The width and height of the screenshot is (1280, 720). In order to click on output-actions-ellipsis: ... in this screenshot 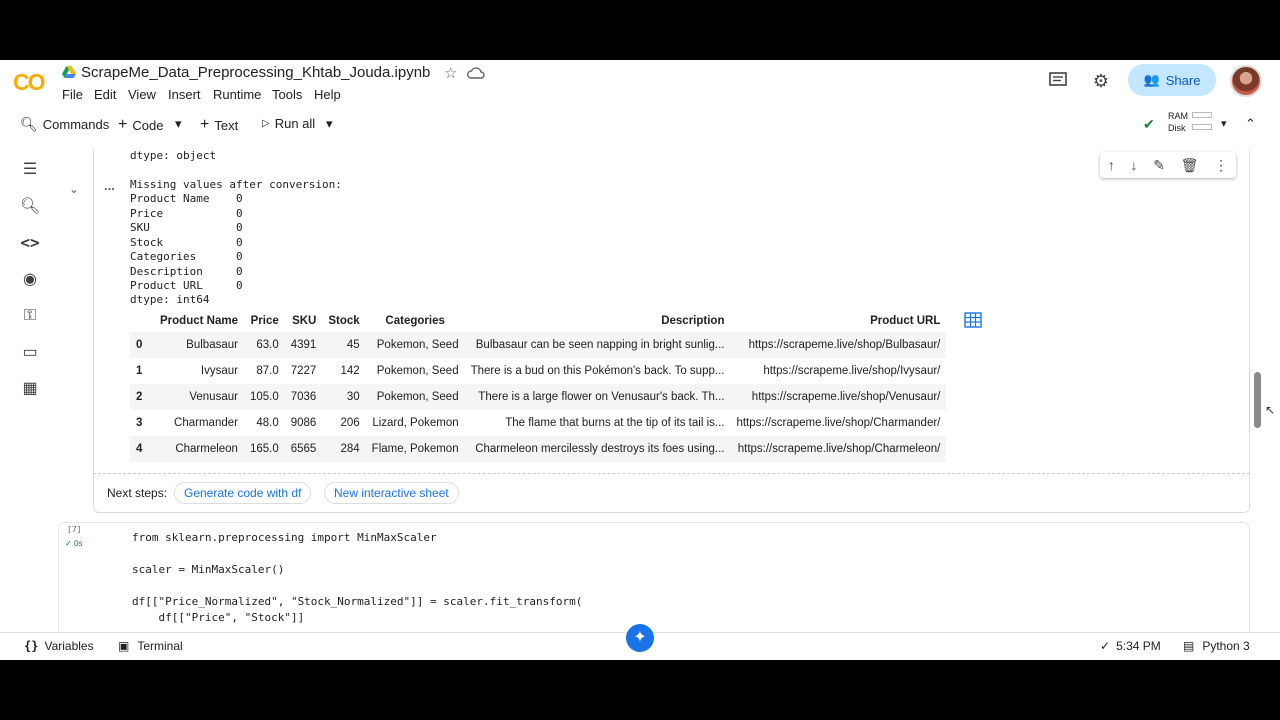, I will do `click(109, 185)`.